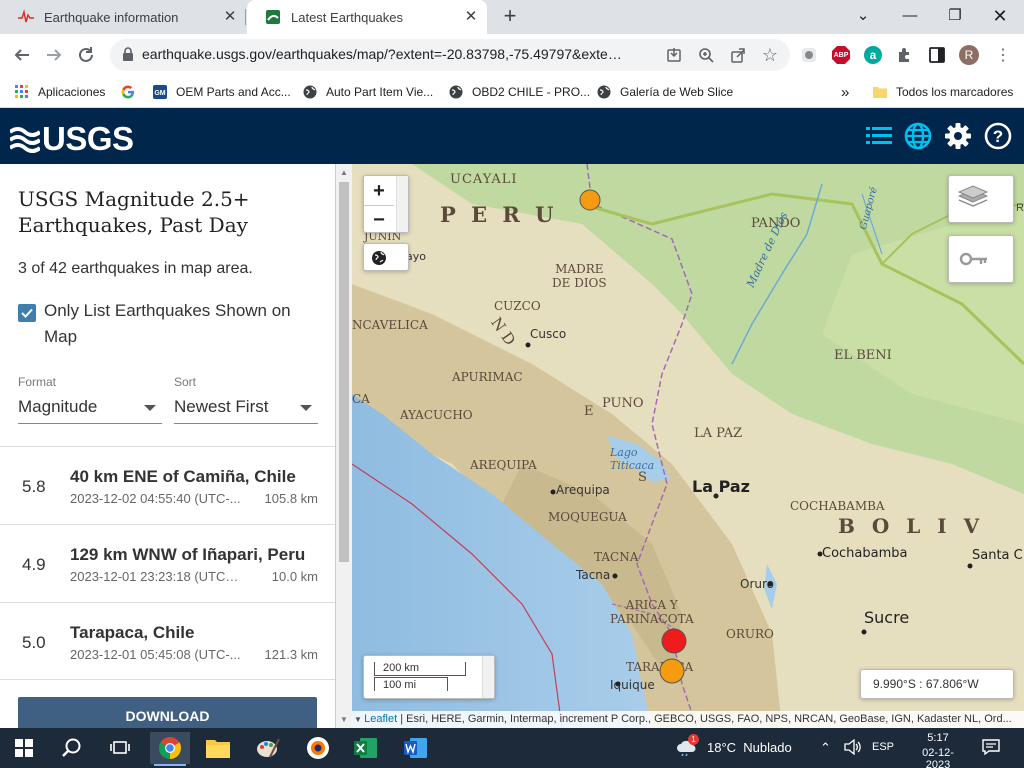  I want to click on earthquake-magnitude: 4.9, so click(34, 564).